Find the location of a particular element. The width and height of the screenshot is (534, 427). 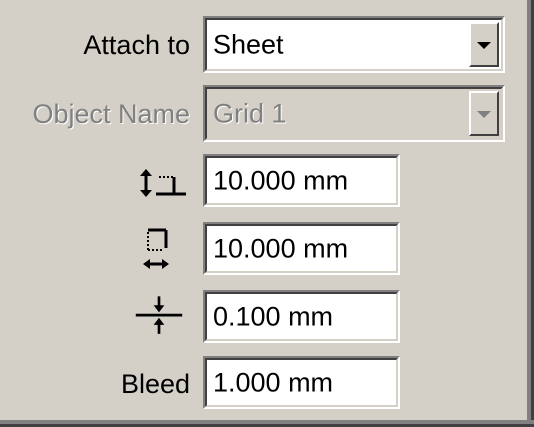

horizontal-spacing-input: 10.000 mm is located at coordinates (301, 180).